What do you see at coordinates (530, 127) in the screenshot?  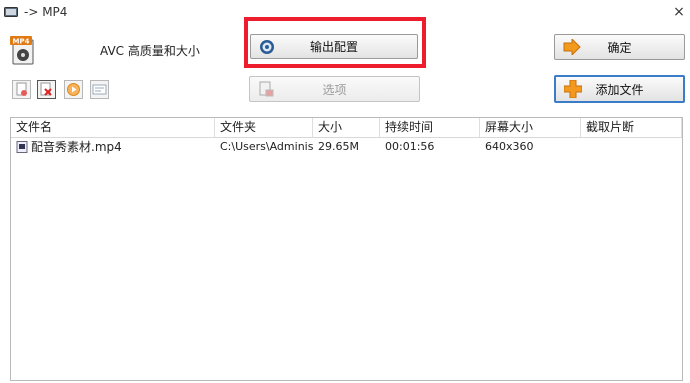 I see `column-header-screen-size: 屏幕大小` at bounding box center [530, 127].